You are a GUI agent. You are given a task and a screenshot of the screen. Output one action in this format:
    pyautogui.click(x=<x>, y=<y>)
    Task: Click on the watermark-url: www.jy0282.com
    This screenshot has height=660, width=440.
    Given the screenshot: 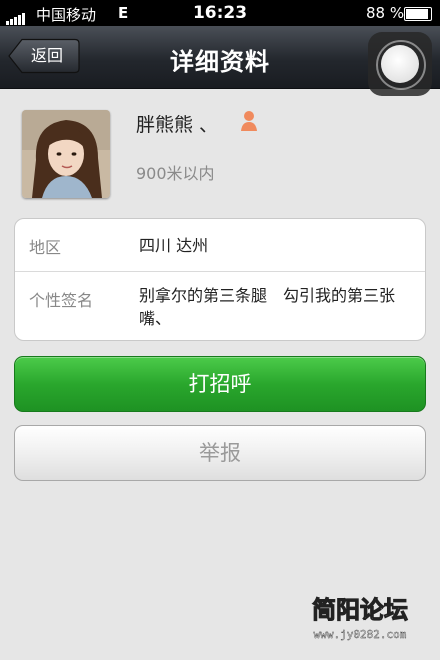 What is the action you would take?
    pyautogui.click(x=360, y=634)
    